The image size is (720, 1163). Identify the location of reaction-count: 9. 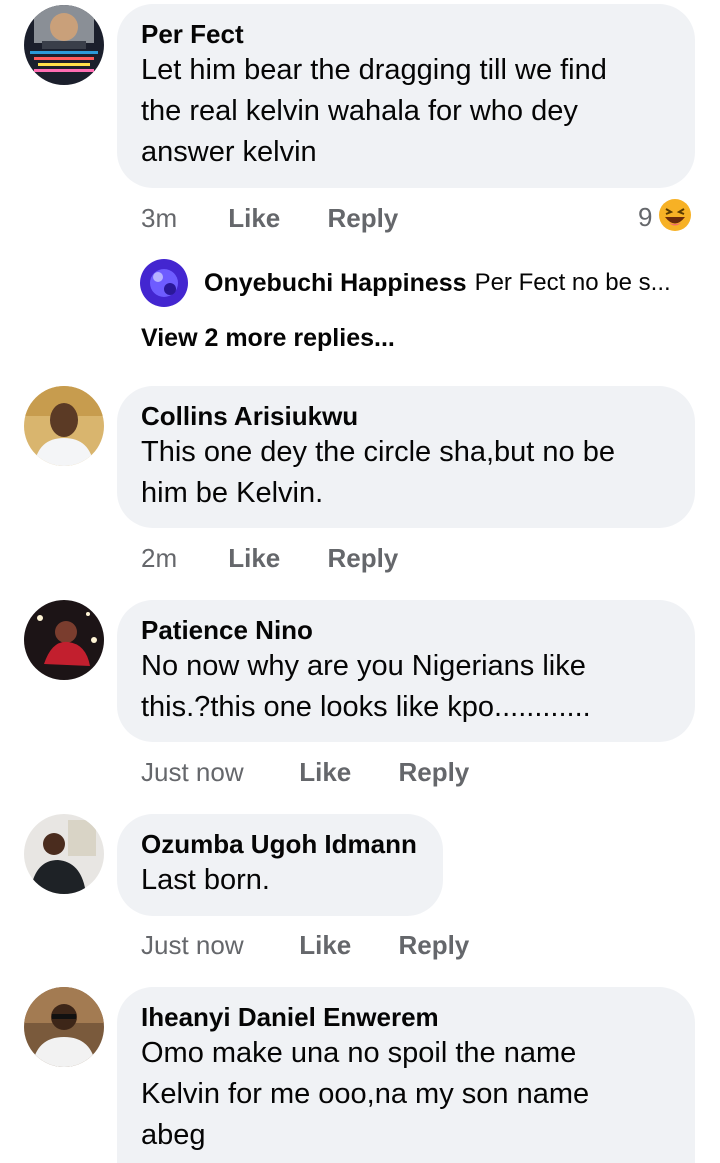
(645, 217).